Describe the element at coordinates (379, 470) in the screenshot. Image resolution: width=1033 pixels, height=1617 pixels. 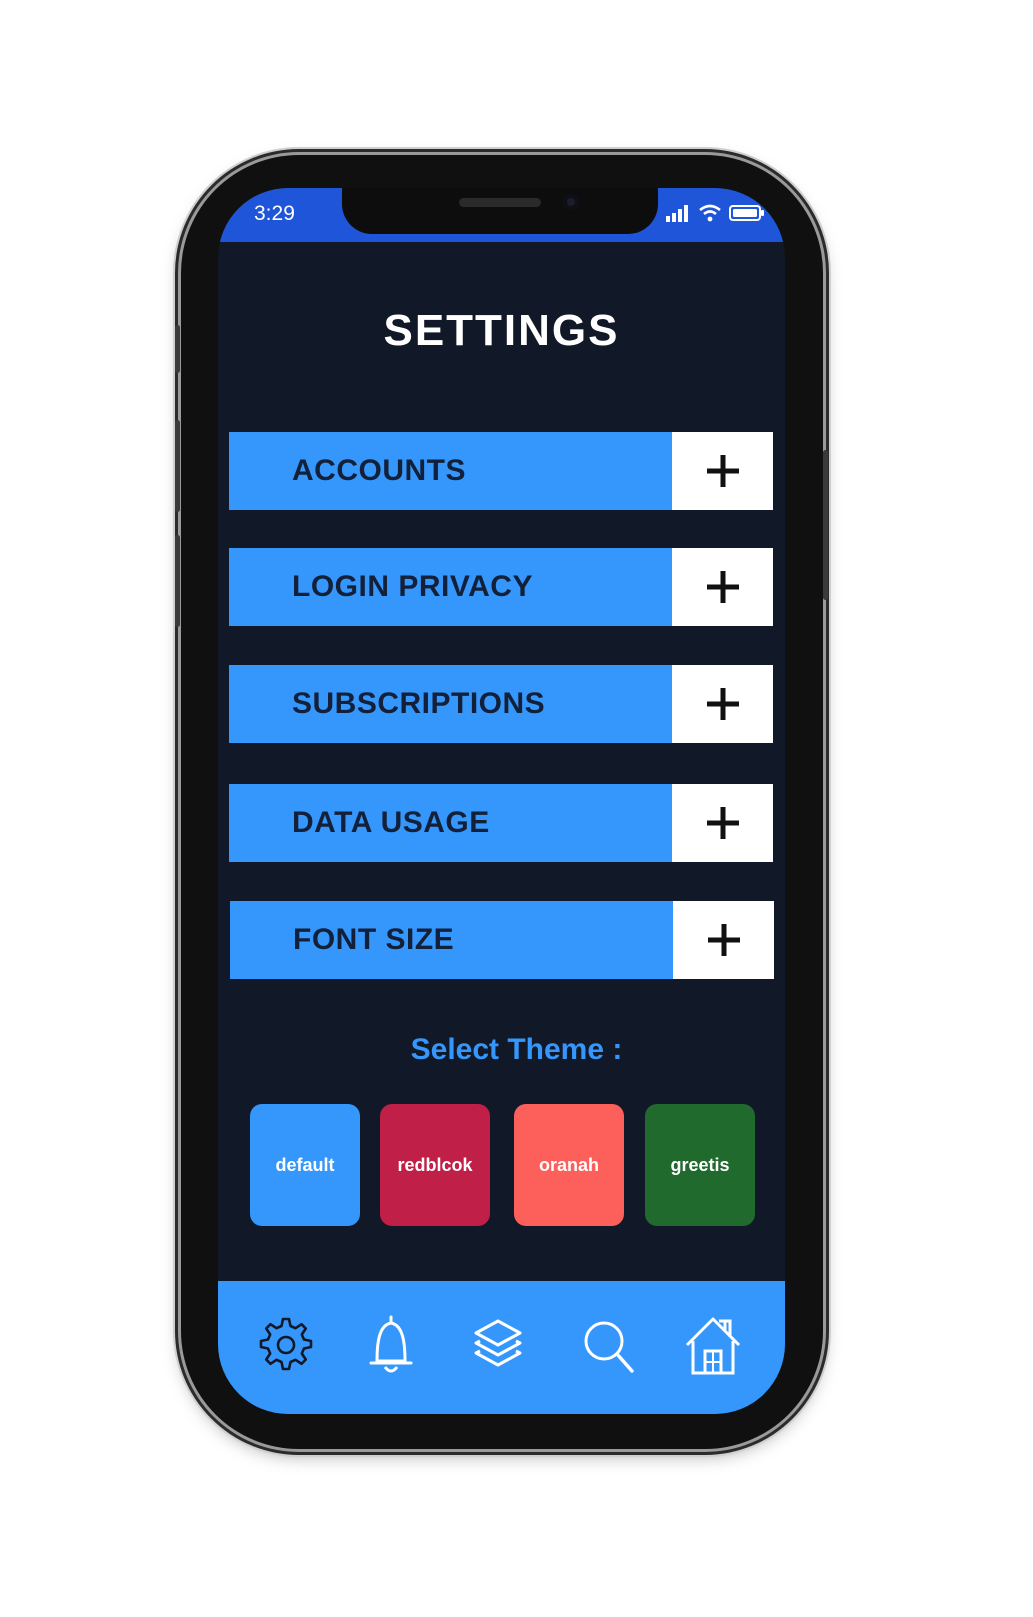
I see `menu-item-label: ACCOUNTS` at that location.